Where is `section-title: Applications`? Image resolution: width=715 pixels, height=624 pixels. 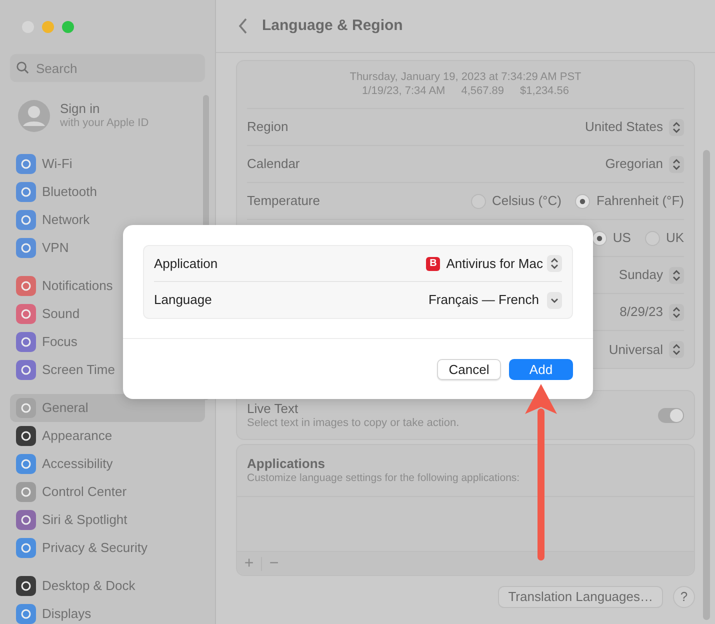 section-title: Applications is located at coordinates (286, 463).